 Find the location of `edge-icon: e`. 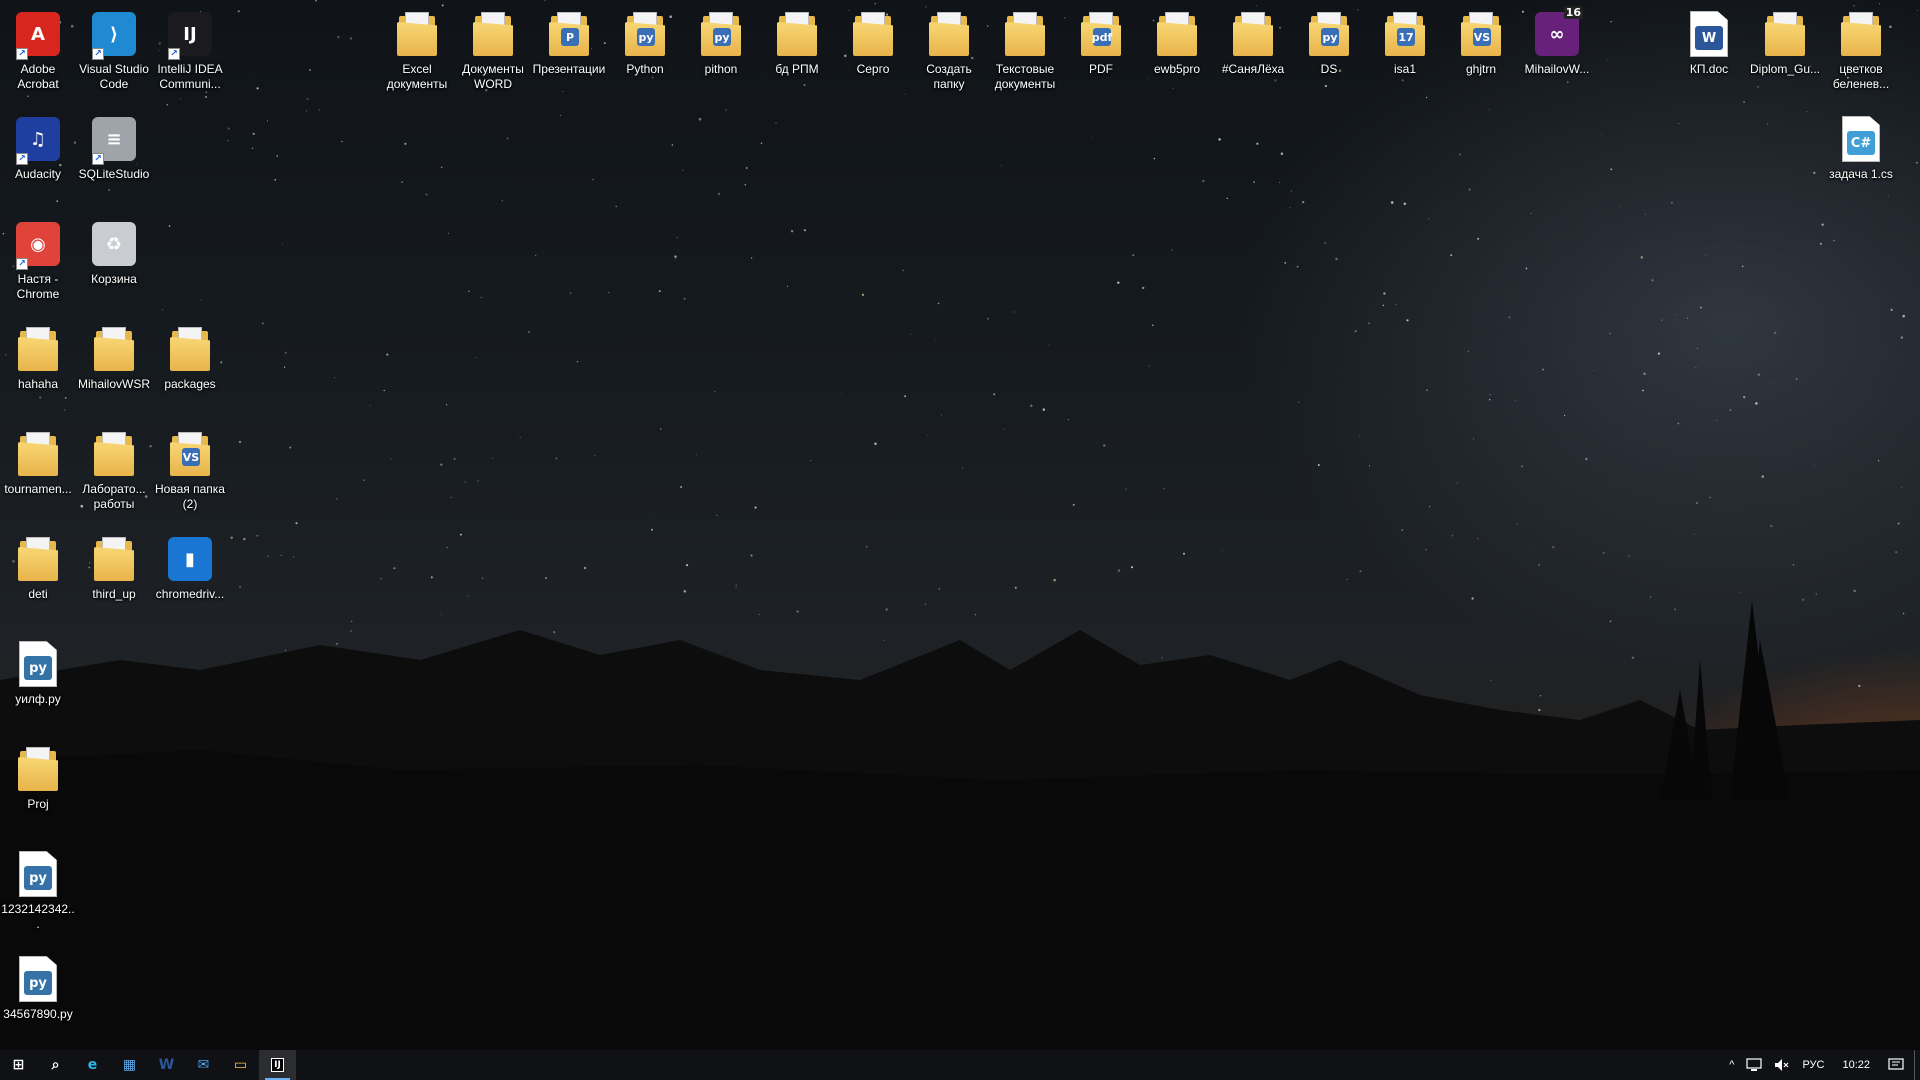

edge-icon: e is located at coordinates (92, 1065).